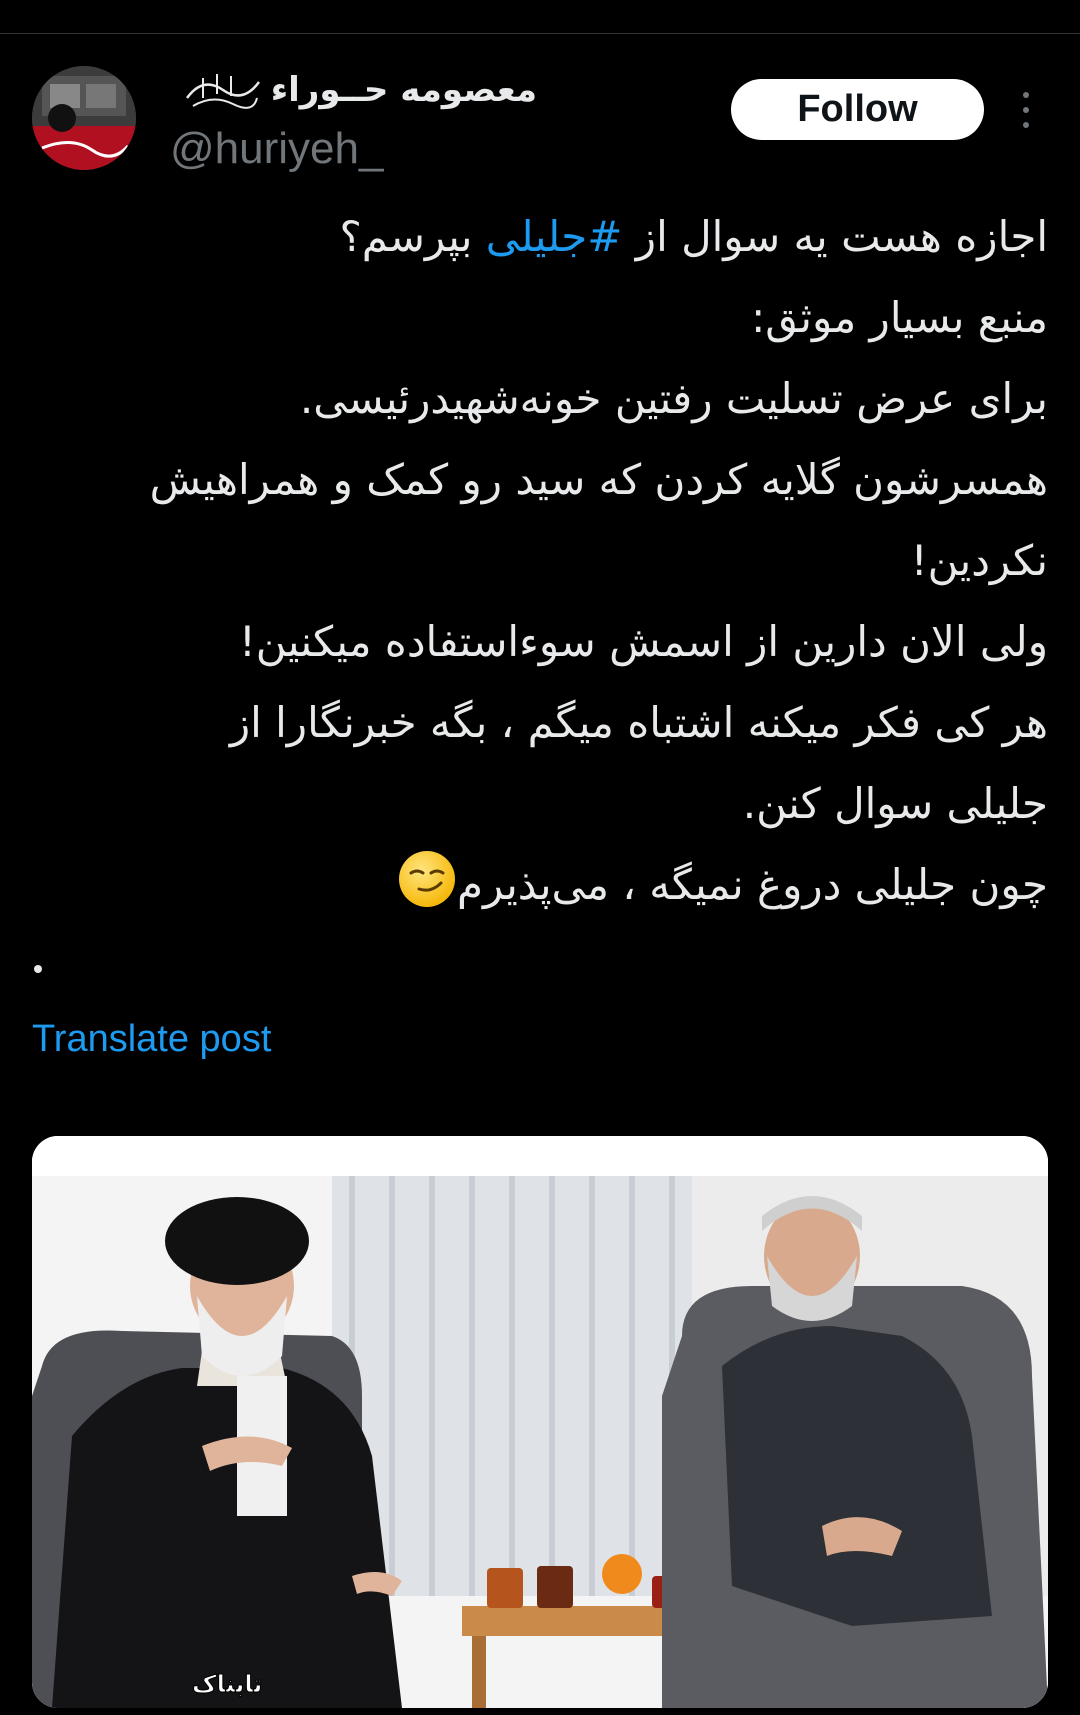 The height and width of the screenshot is (1715, 1080). I want to click on tweet-line: اجازه هست یه سوال از #جلیلی بپرسم؟, so click(554, 236).